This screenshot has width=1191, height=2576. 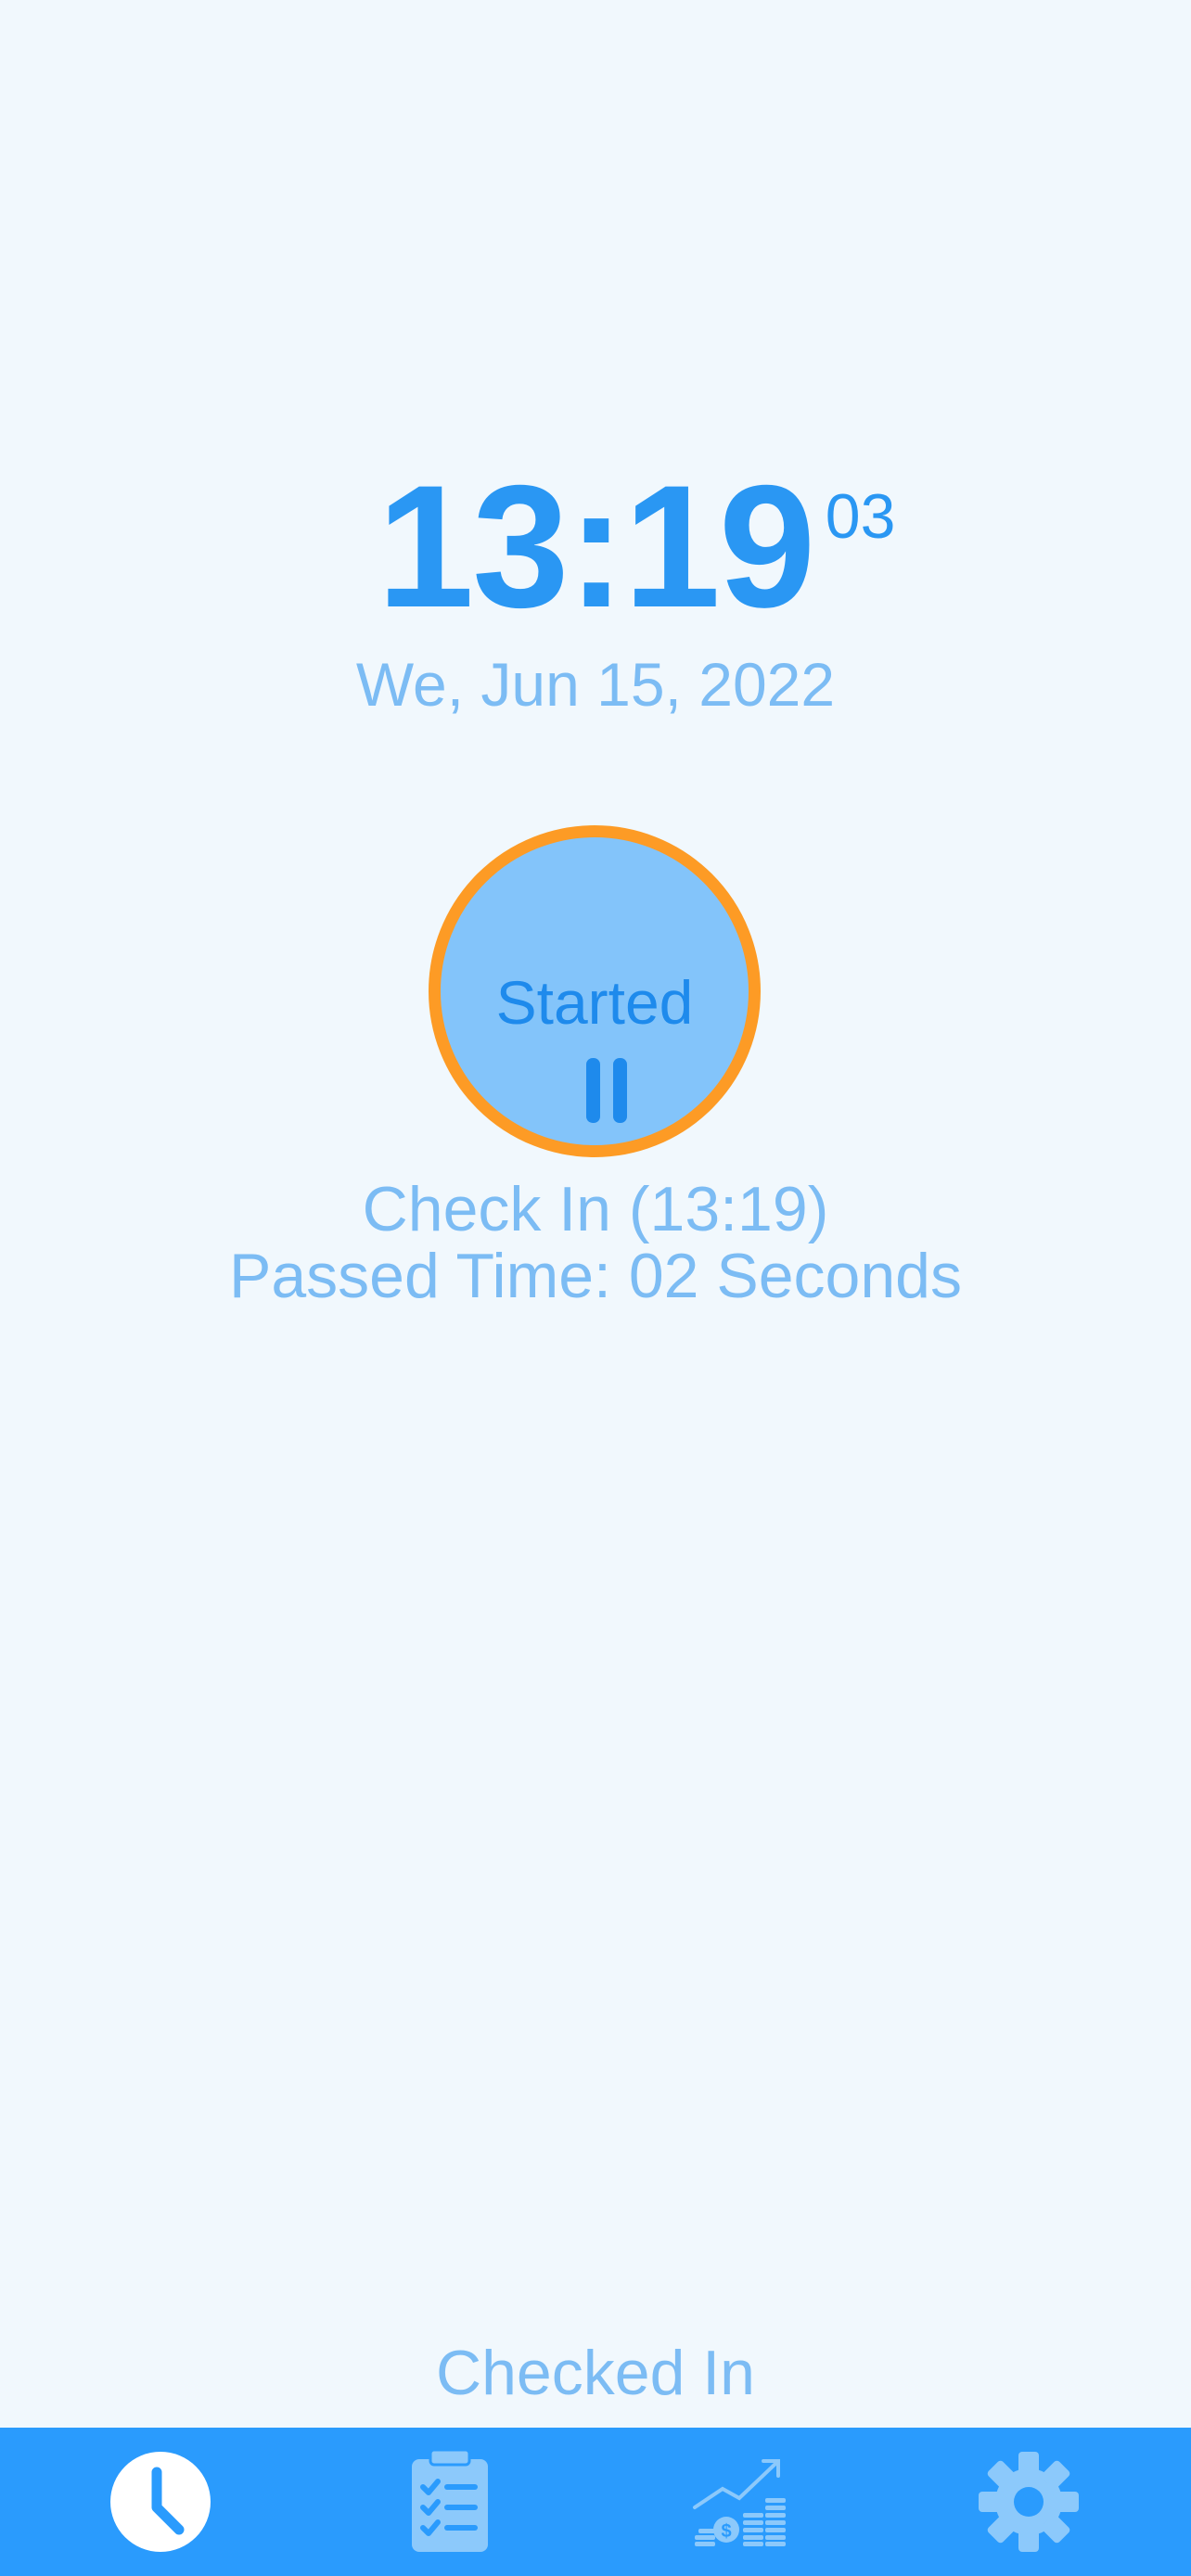 I want to click on tab-settings, so click(x=1028, y=2502).